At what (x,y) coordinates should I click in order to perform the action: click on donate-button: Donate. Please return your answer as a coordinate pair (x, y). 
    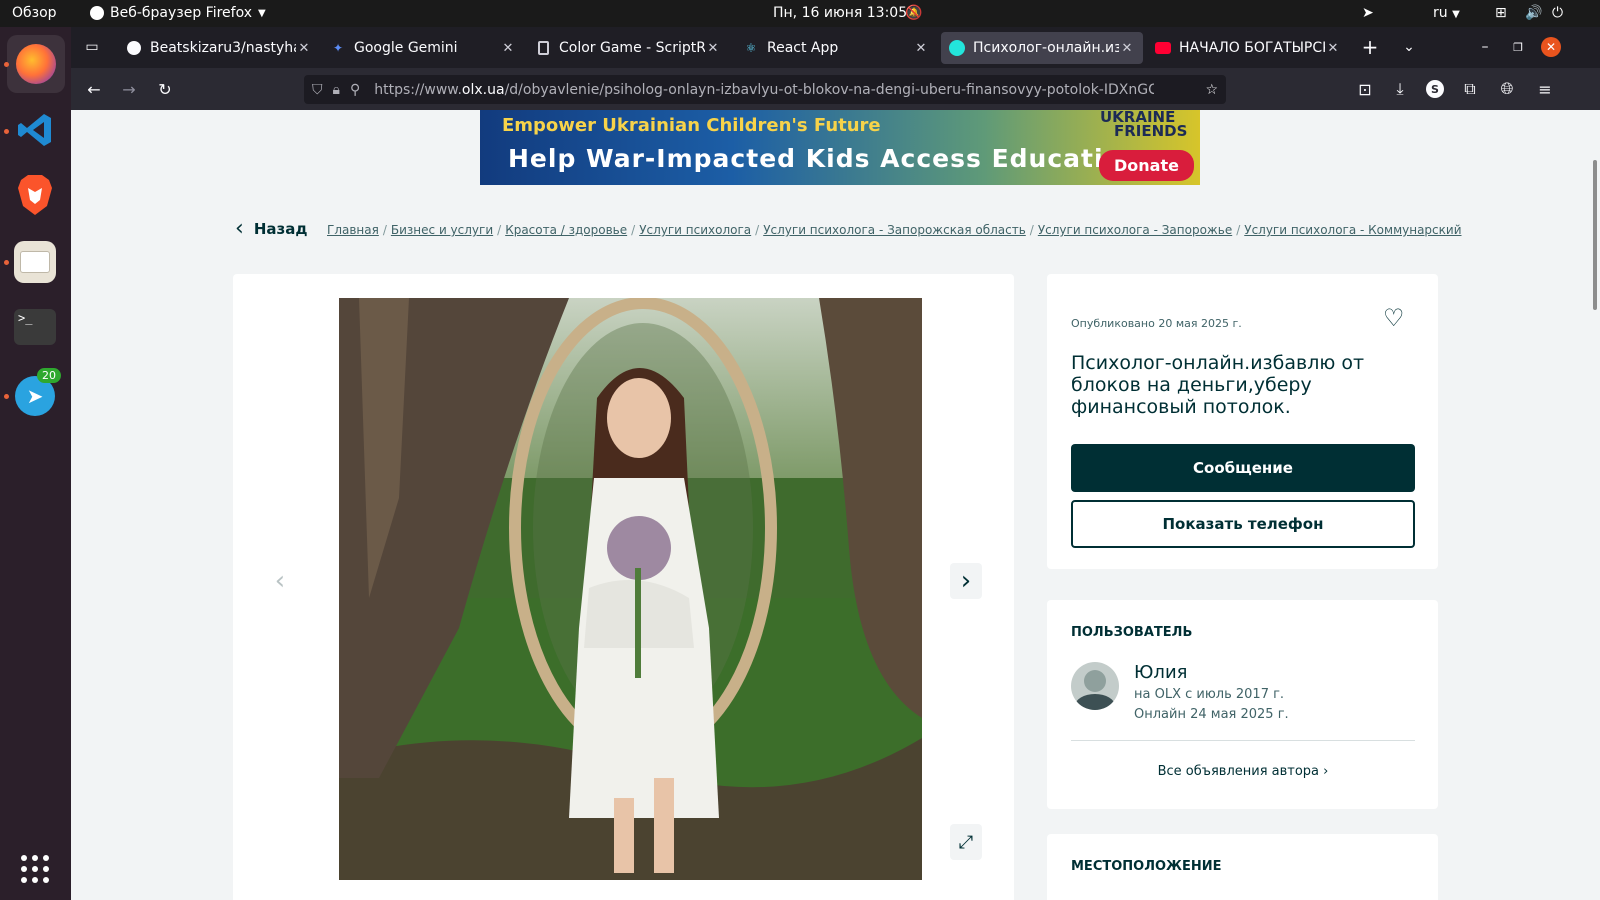
    Looking at the image, I should click on (1146, 165).